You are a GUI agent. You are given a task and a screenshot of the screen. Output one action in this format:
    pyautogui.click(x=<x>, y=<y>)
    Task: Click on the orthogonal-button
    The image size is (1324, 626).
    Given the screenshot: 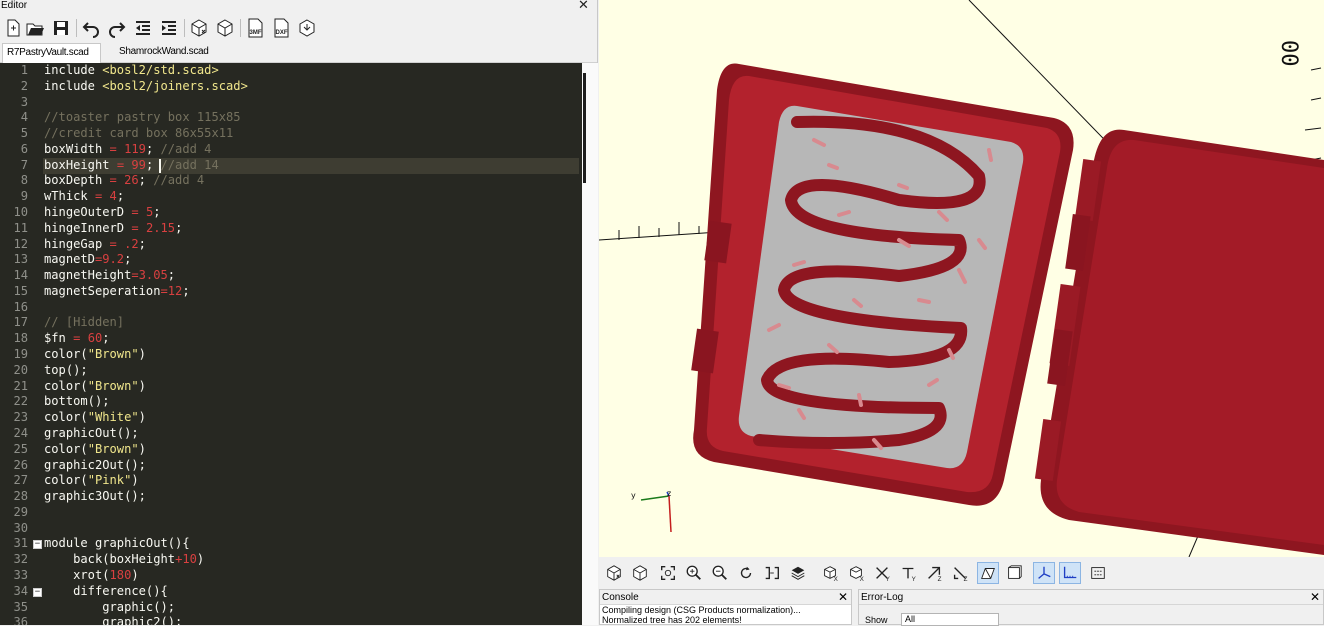 What is the action you would take?
    pyautogui.click(x=1014, y=573)
    